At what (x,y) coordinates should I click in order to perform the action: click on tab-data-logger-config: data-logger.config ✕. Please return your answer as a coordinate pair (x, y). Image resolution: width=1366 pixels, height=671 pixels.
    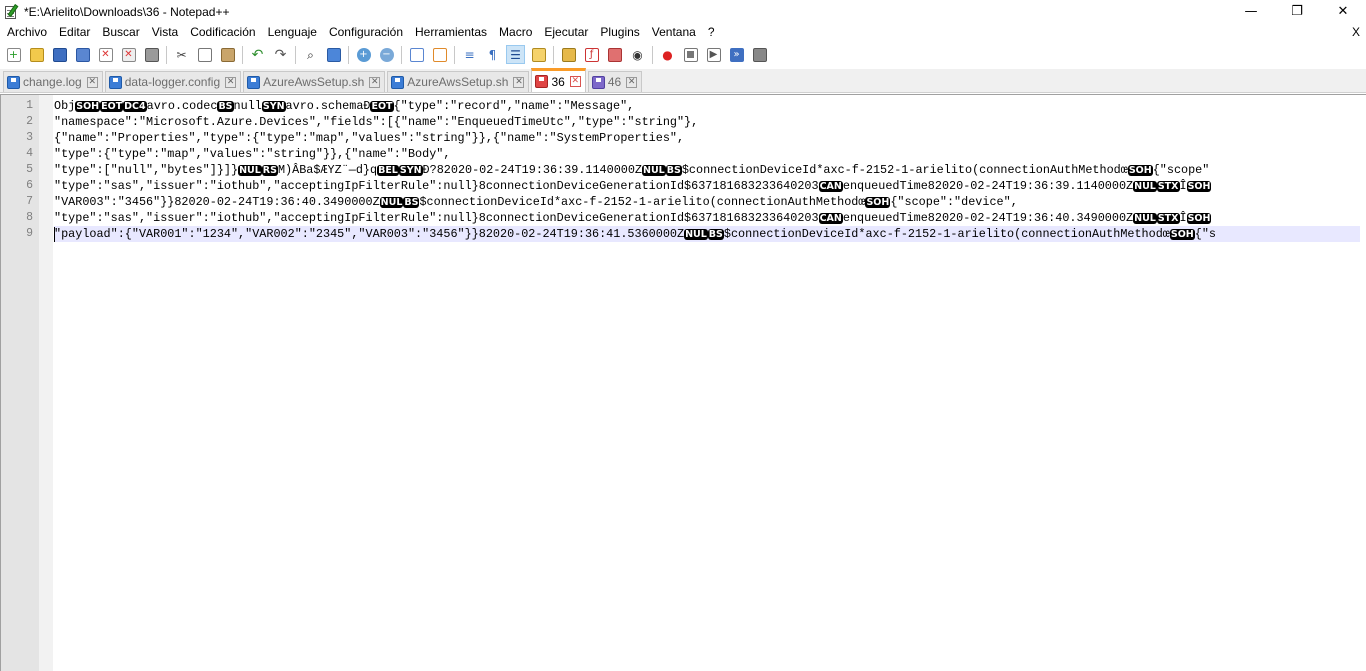
    Looking at the image, I should click on (173, 81).